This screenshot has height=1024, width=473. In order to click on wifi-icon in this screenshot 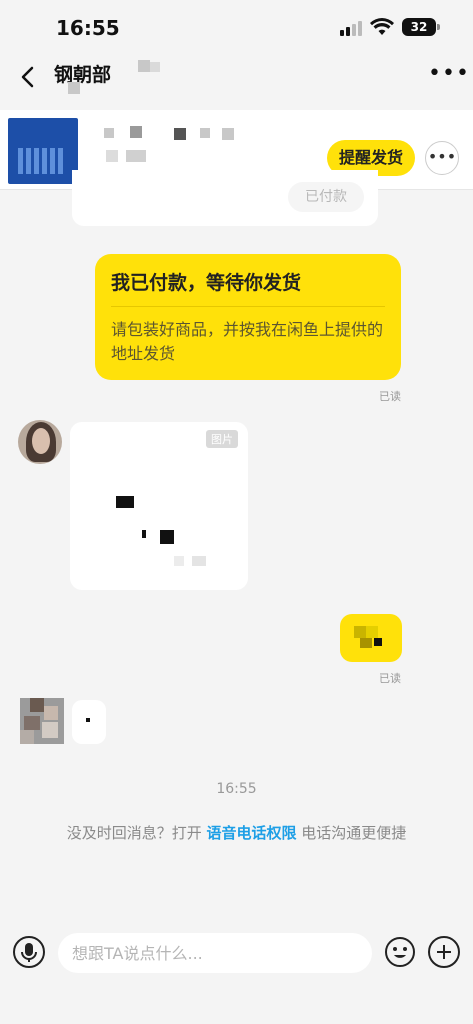, I will do `click(382, 26)`.